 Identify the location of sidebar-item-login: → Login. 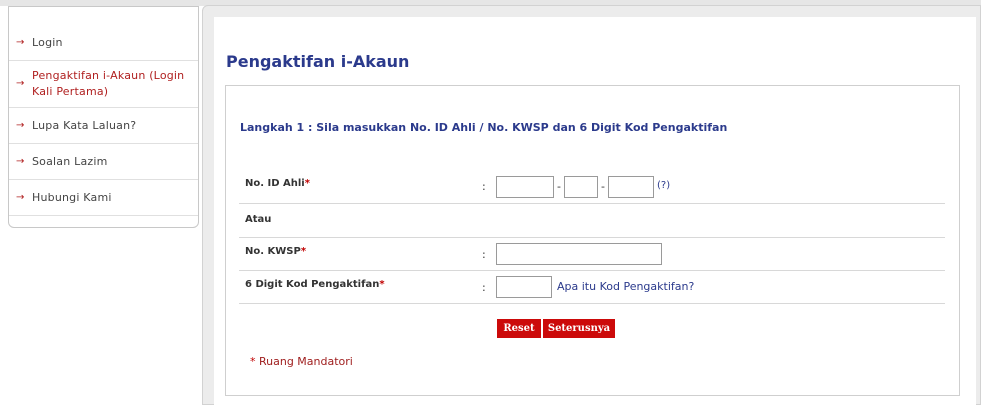
(103, 43).